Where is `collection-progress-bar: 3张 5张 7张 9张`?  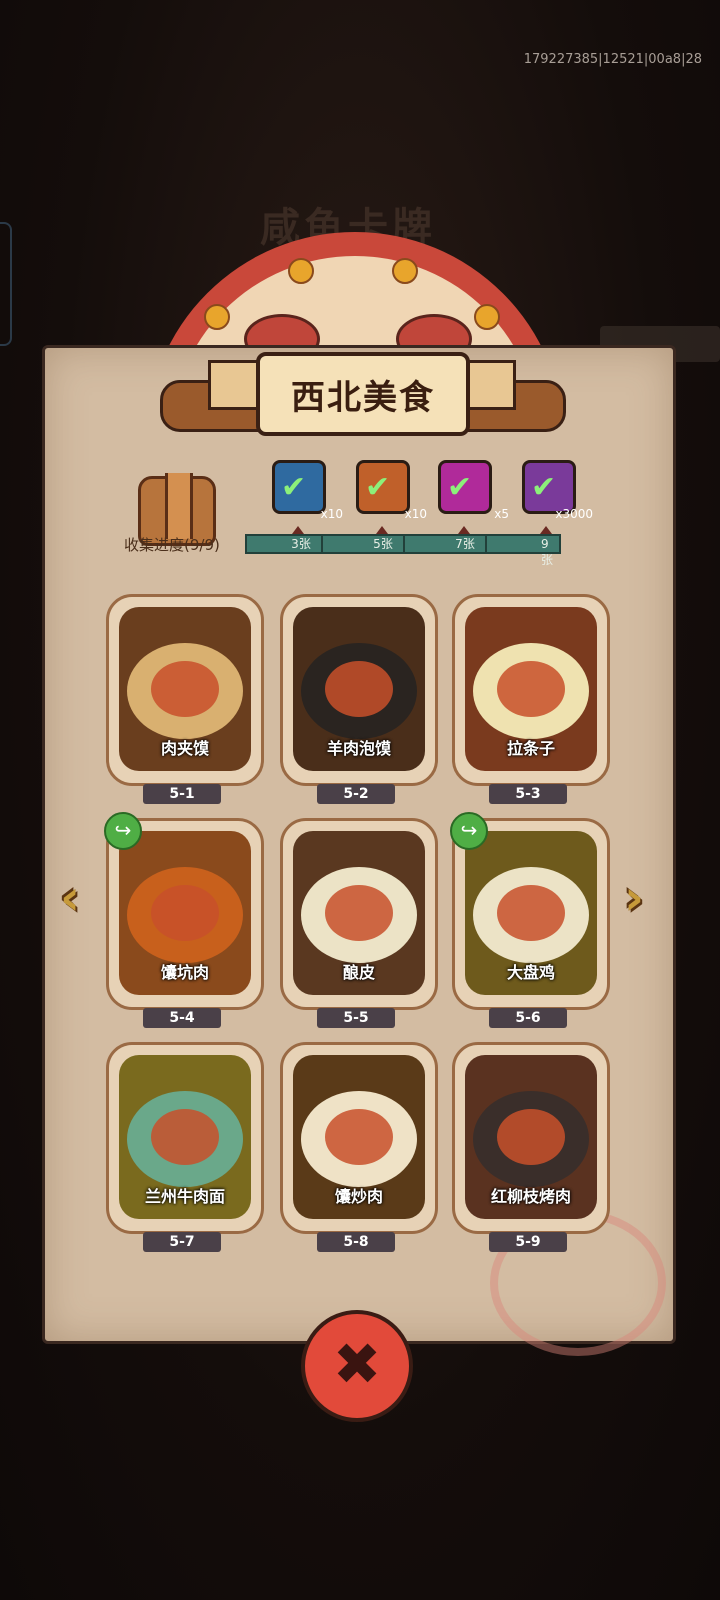 collection-progress-bar: 3张 5张 7张 9张 is located at coordinates (403, 550).